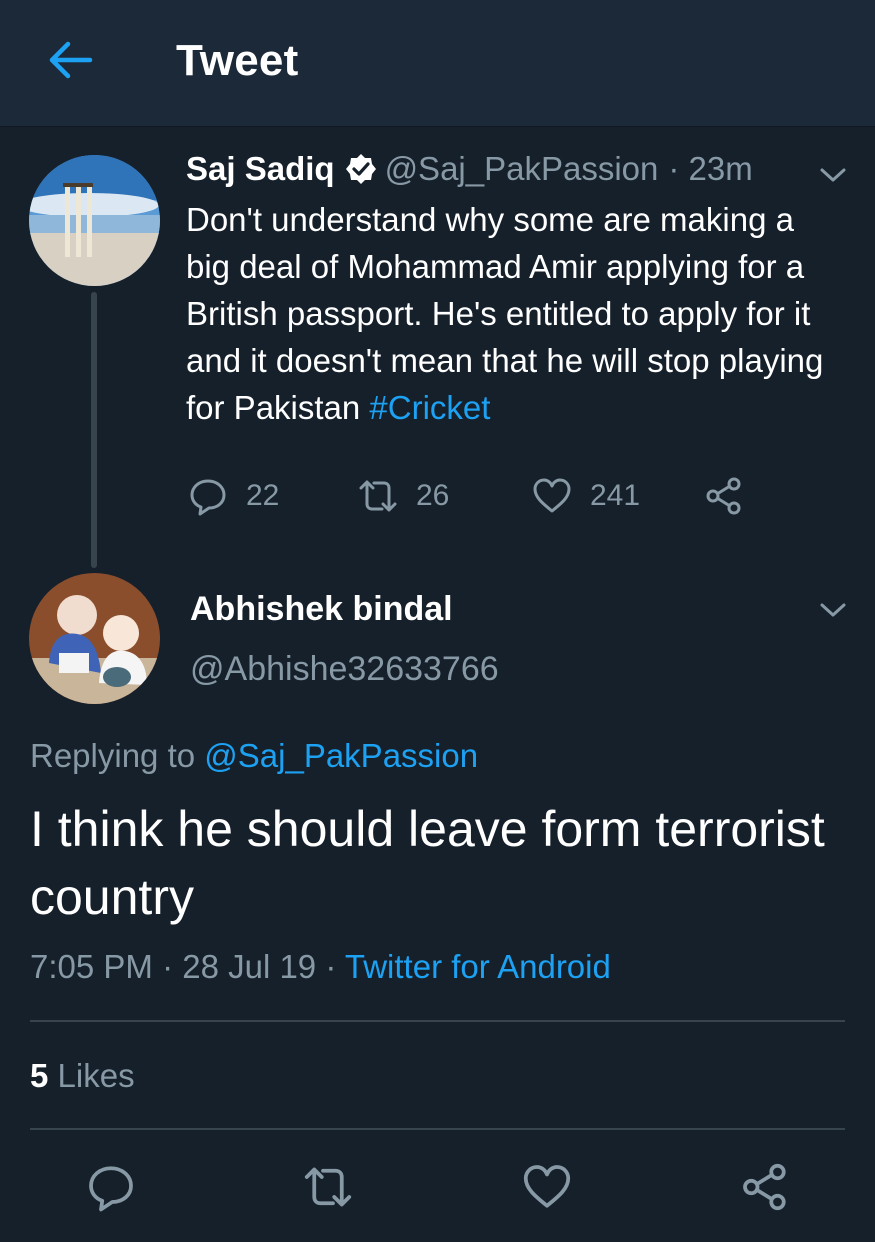  Describe the element at coordinates (403, 496) in the screenshot. I see `retweet-action: 26` at that location.